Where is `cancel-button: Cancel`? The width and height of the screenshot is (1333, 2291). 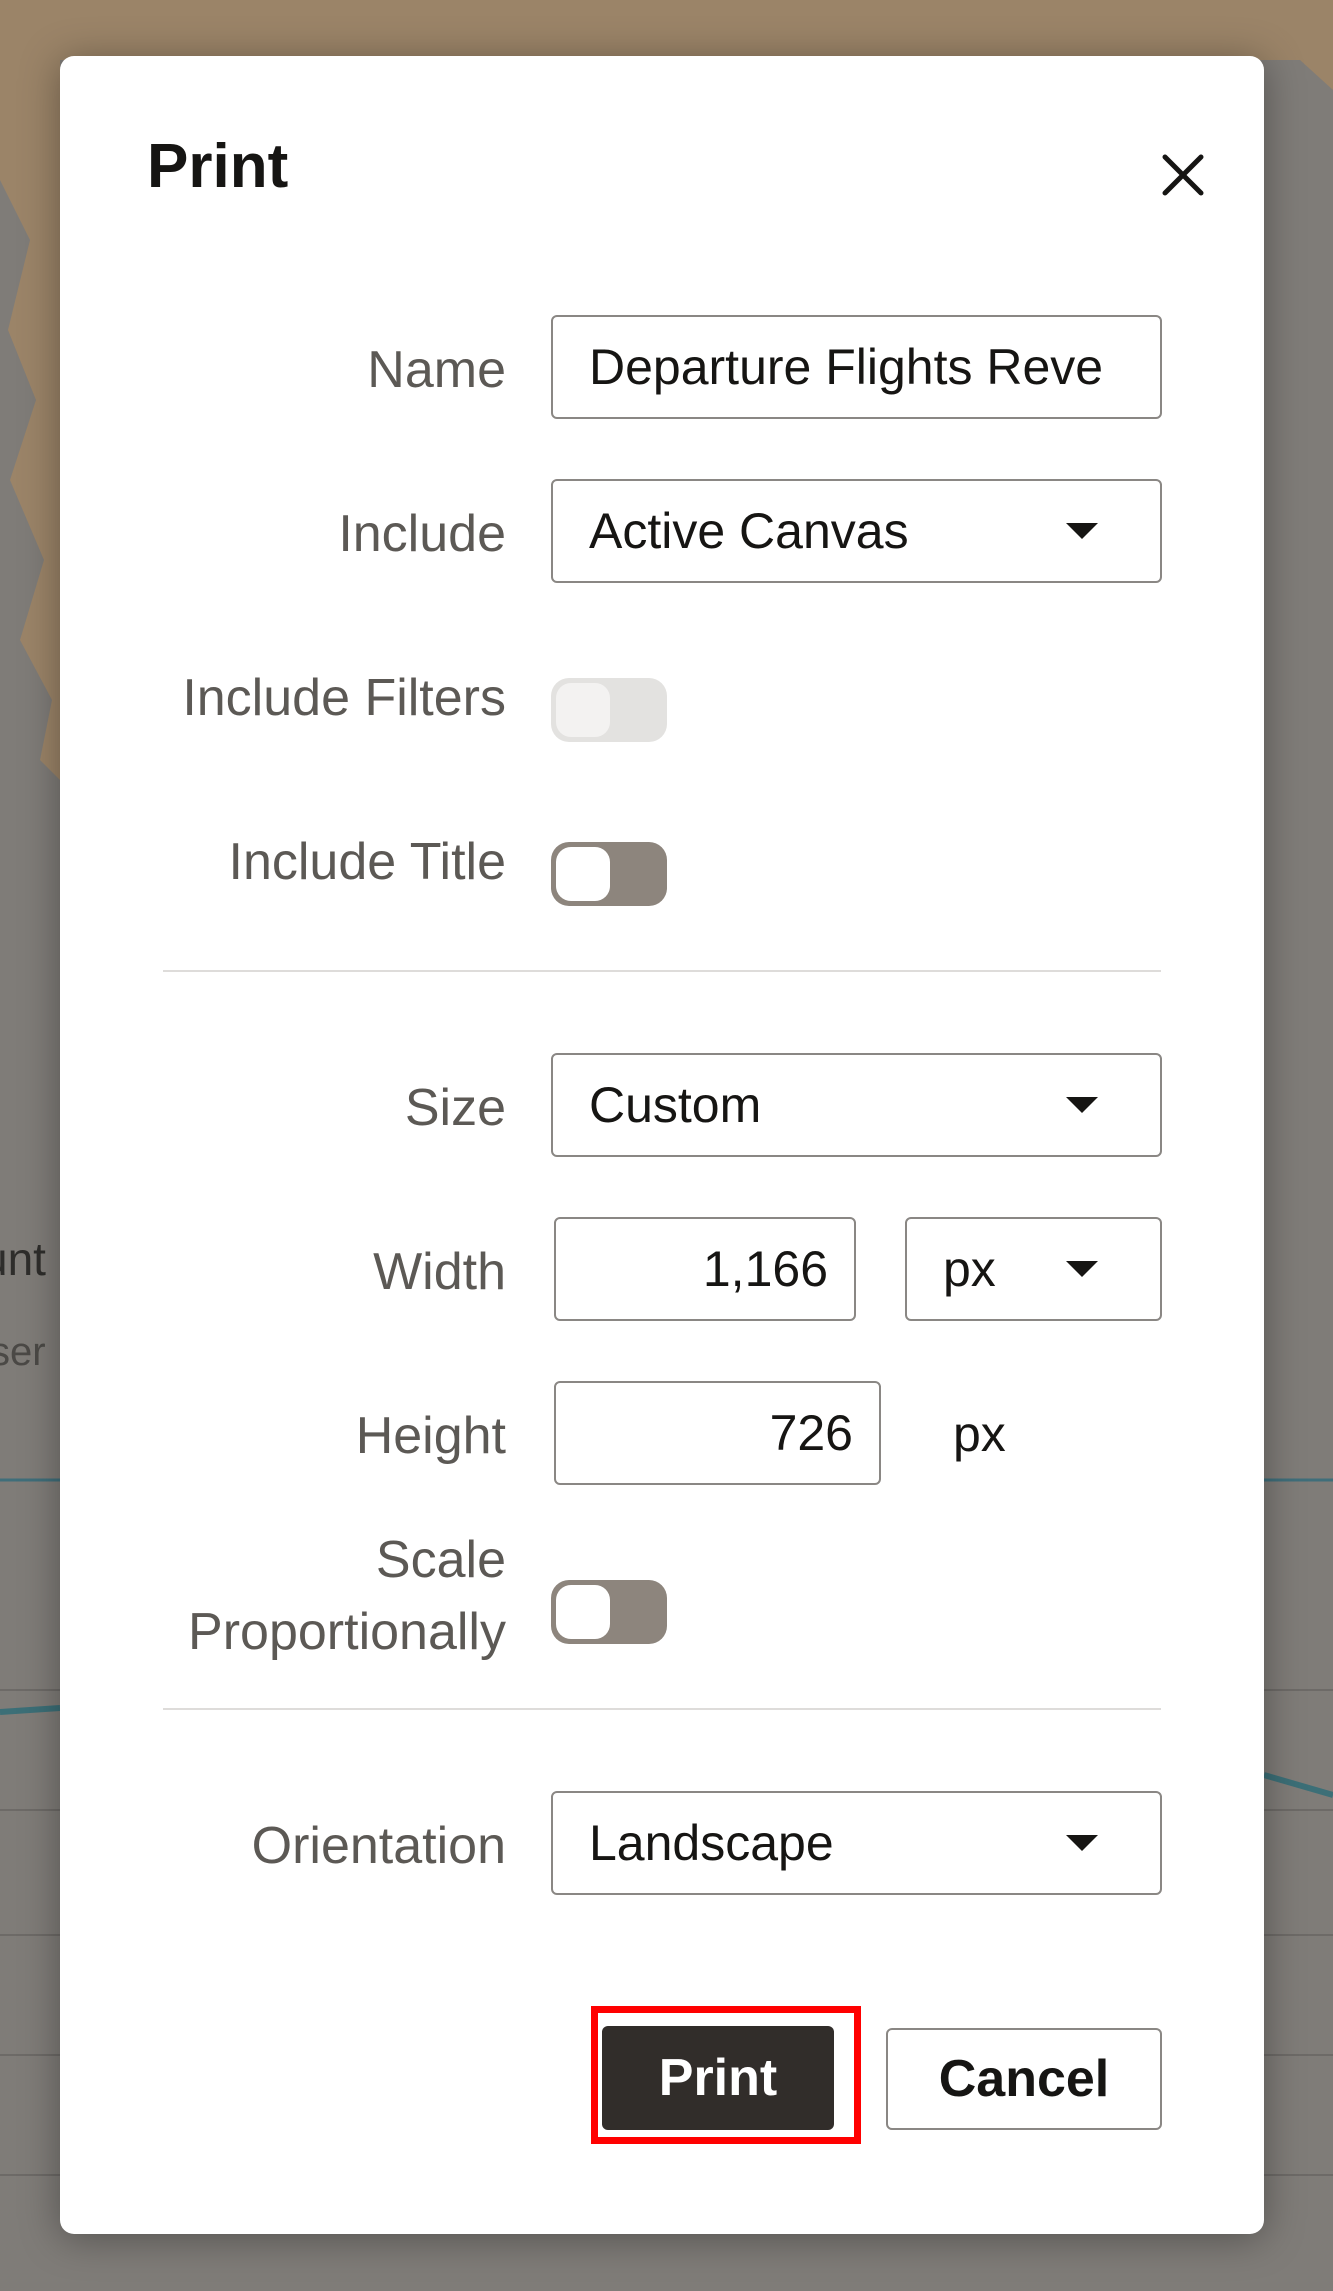 cancel-button: Cancel is located at coordinates (1024, 2079).